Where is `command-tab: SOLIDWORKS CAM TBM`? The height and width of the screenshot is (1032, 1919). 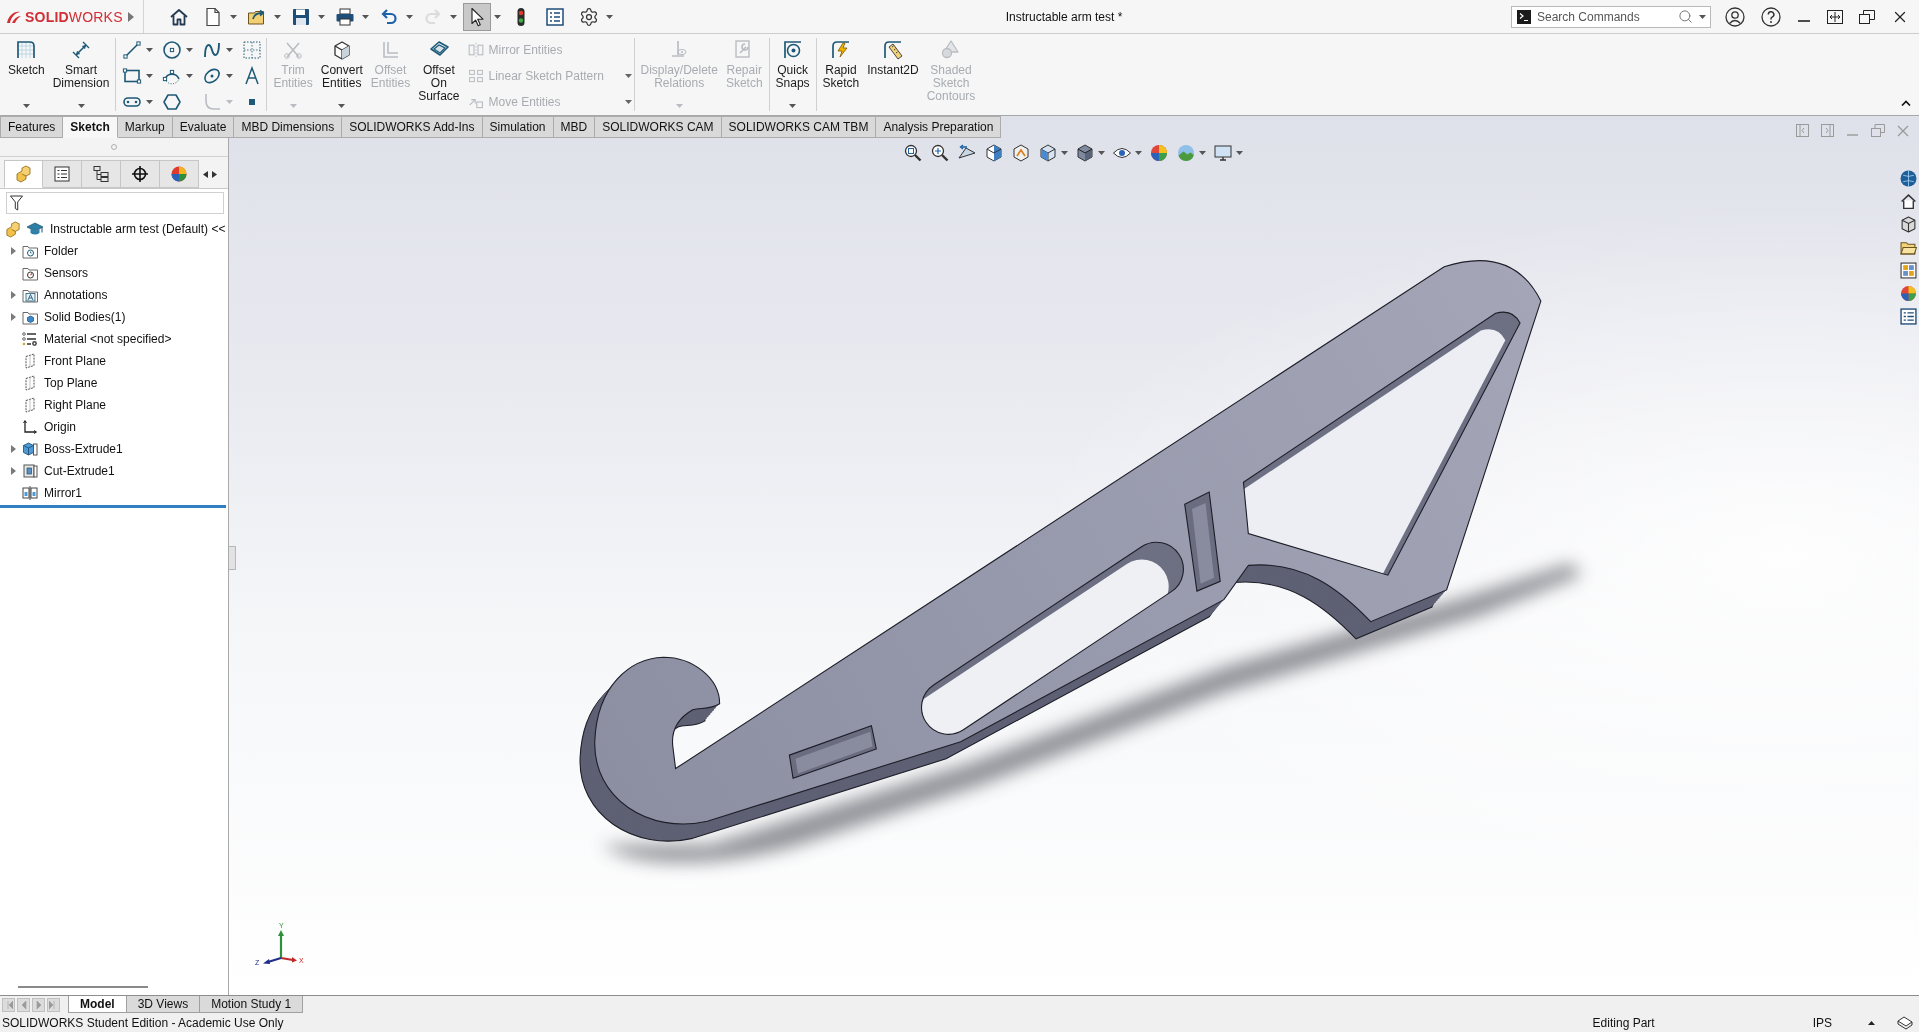
command-tab: SOLIDWORKS CAM TBM is located at coordinates (799, 127).